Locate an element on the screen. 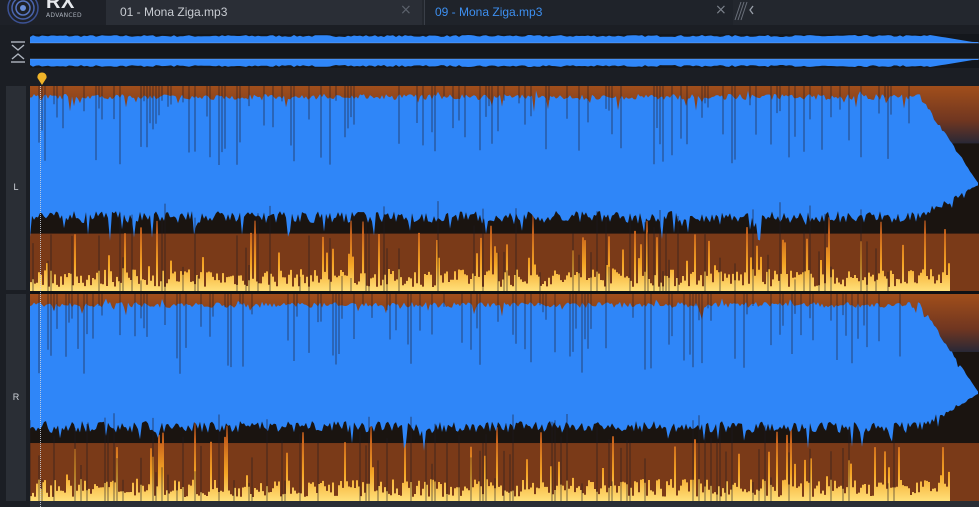  channel-label-left: L is located at coordinates (16, 187).